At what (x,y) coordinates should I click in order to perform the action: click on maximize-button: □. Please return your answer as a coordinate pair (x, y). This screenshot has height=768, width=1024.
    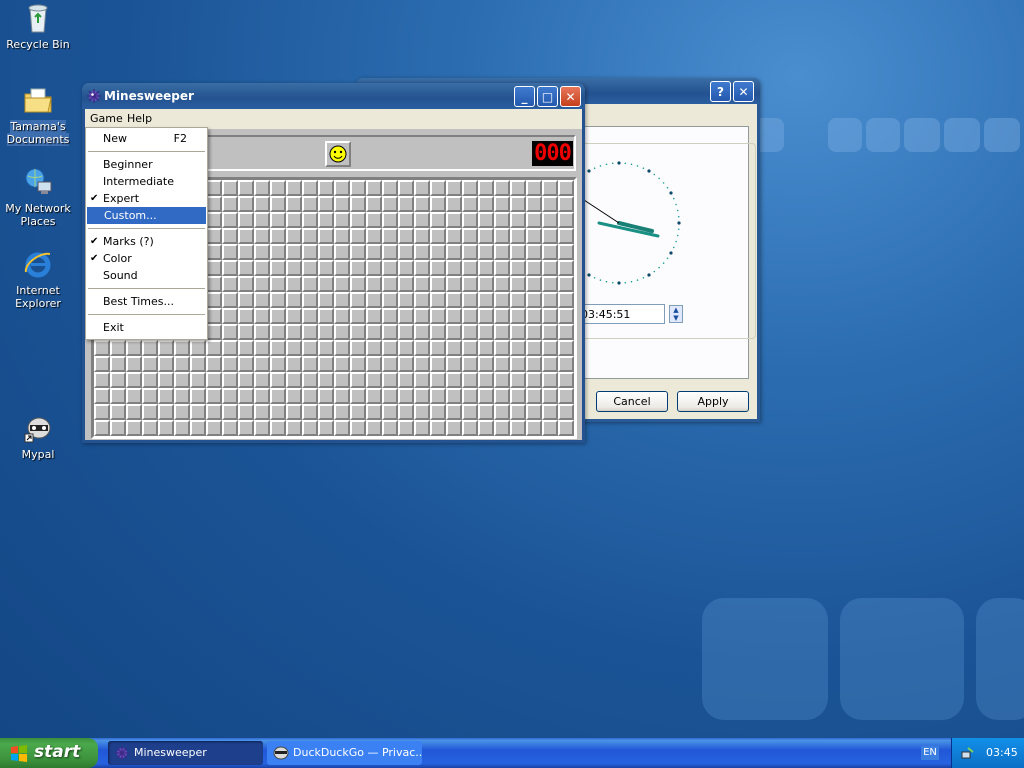
    Looking at the image, I should click on (547, 96).